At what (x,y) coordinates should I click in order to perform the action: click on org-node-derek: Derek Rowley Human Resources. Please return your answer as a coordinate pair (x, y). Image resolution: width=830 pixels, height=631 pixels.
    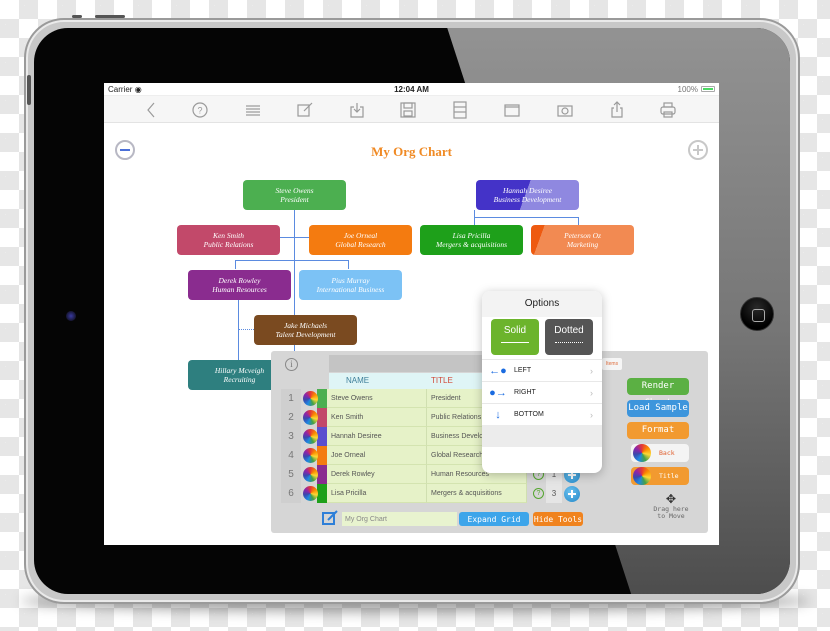
    Looking at the image, I should click on (239, 285).